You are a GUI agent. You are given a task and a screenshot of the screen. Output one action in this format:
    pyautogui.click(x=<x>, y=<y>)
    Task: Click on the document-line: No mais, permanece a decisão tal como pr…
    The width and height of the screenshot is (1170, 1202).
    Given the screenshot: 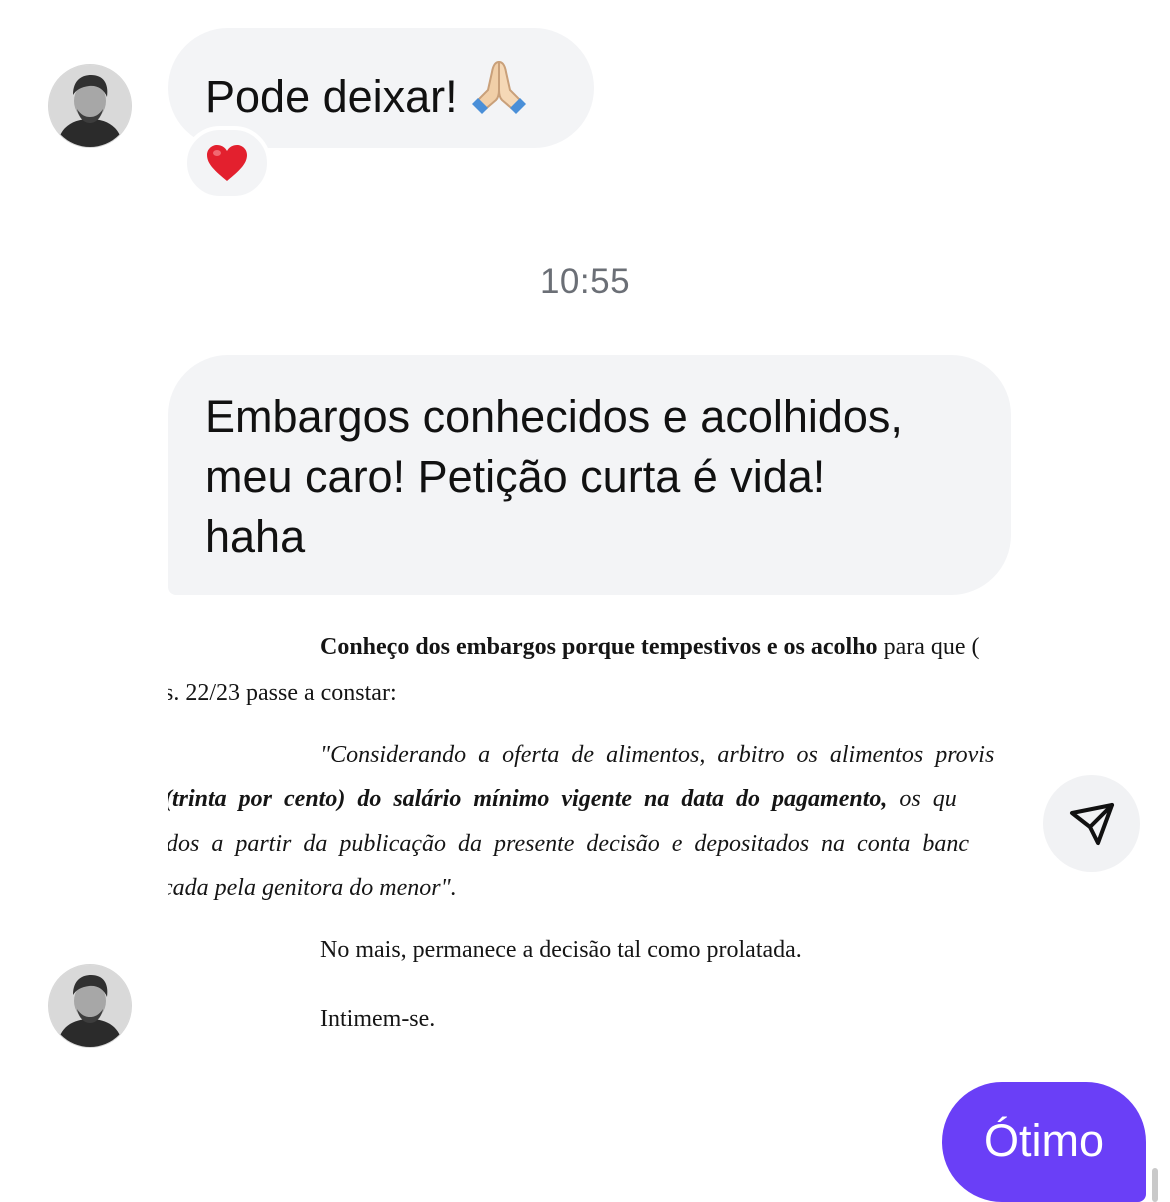 What is the action you would take?
    pyautogui.click(x=561, y=950)
    